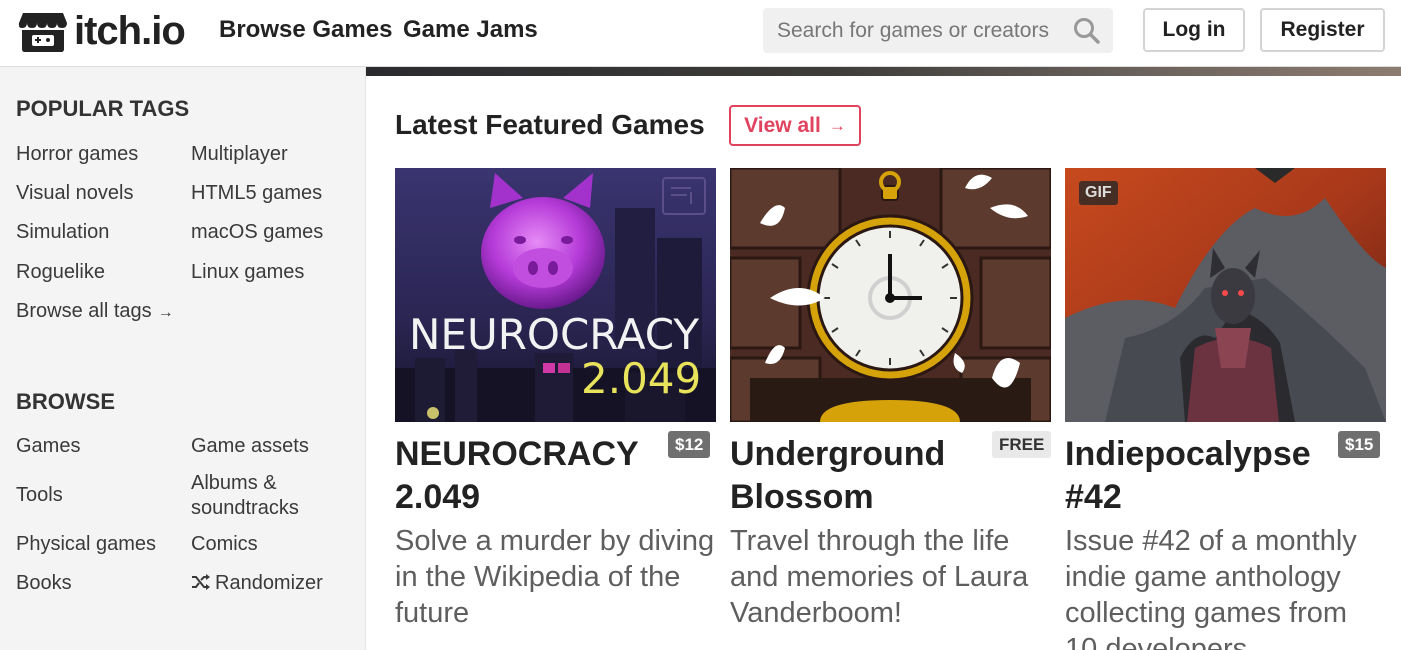  What do you see at coordinates (256, 193) in the screenshot?
I see `tag-html5-games: HTML5 games` at bounding box center [256, 193].